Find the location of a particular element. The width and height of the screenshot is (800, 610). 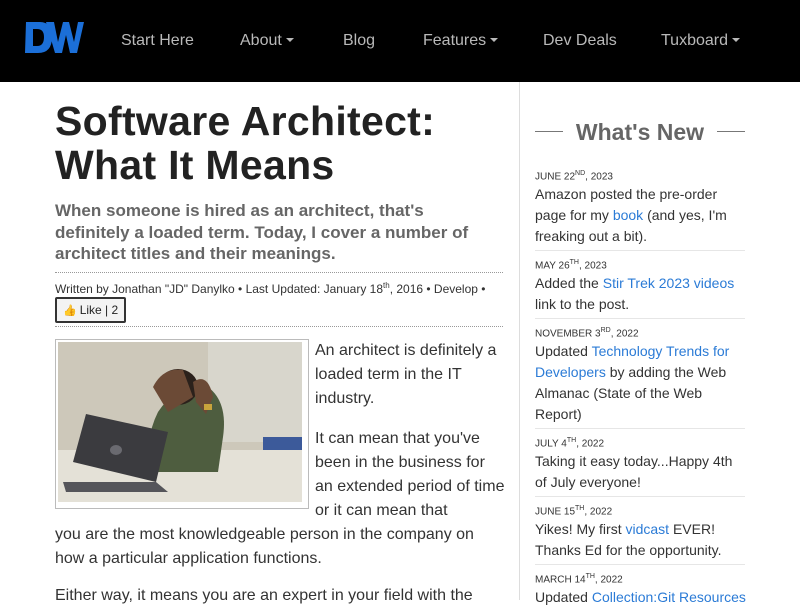

thumbs-up-icon: 👍 is located at coordinates (70, 311).